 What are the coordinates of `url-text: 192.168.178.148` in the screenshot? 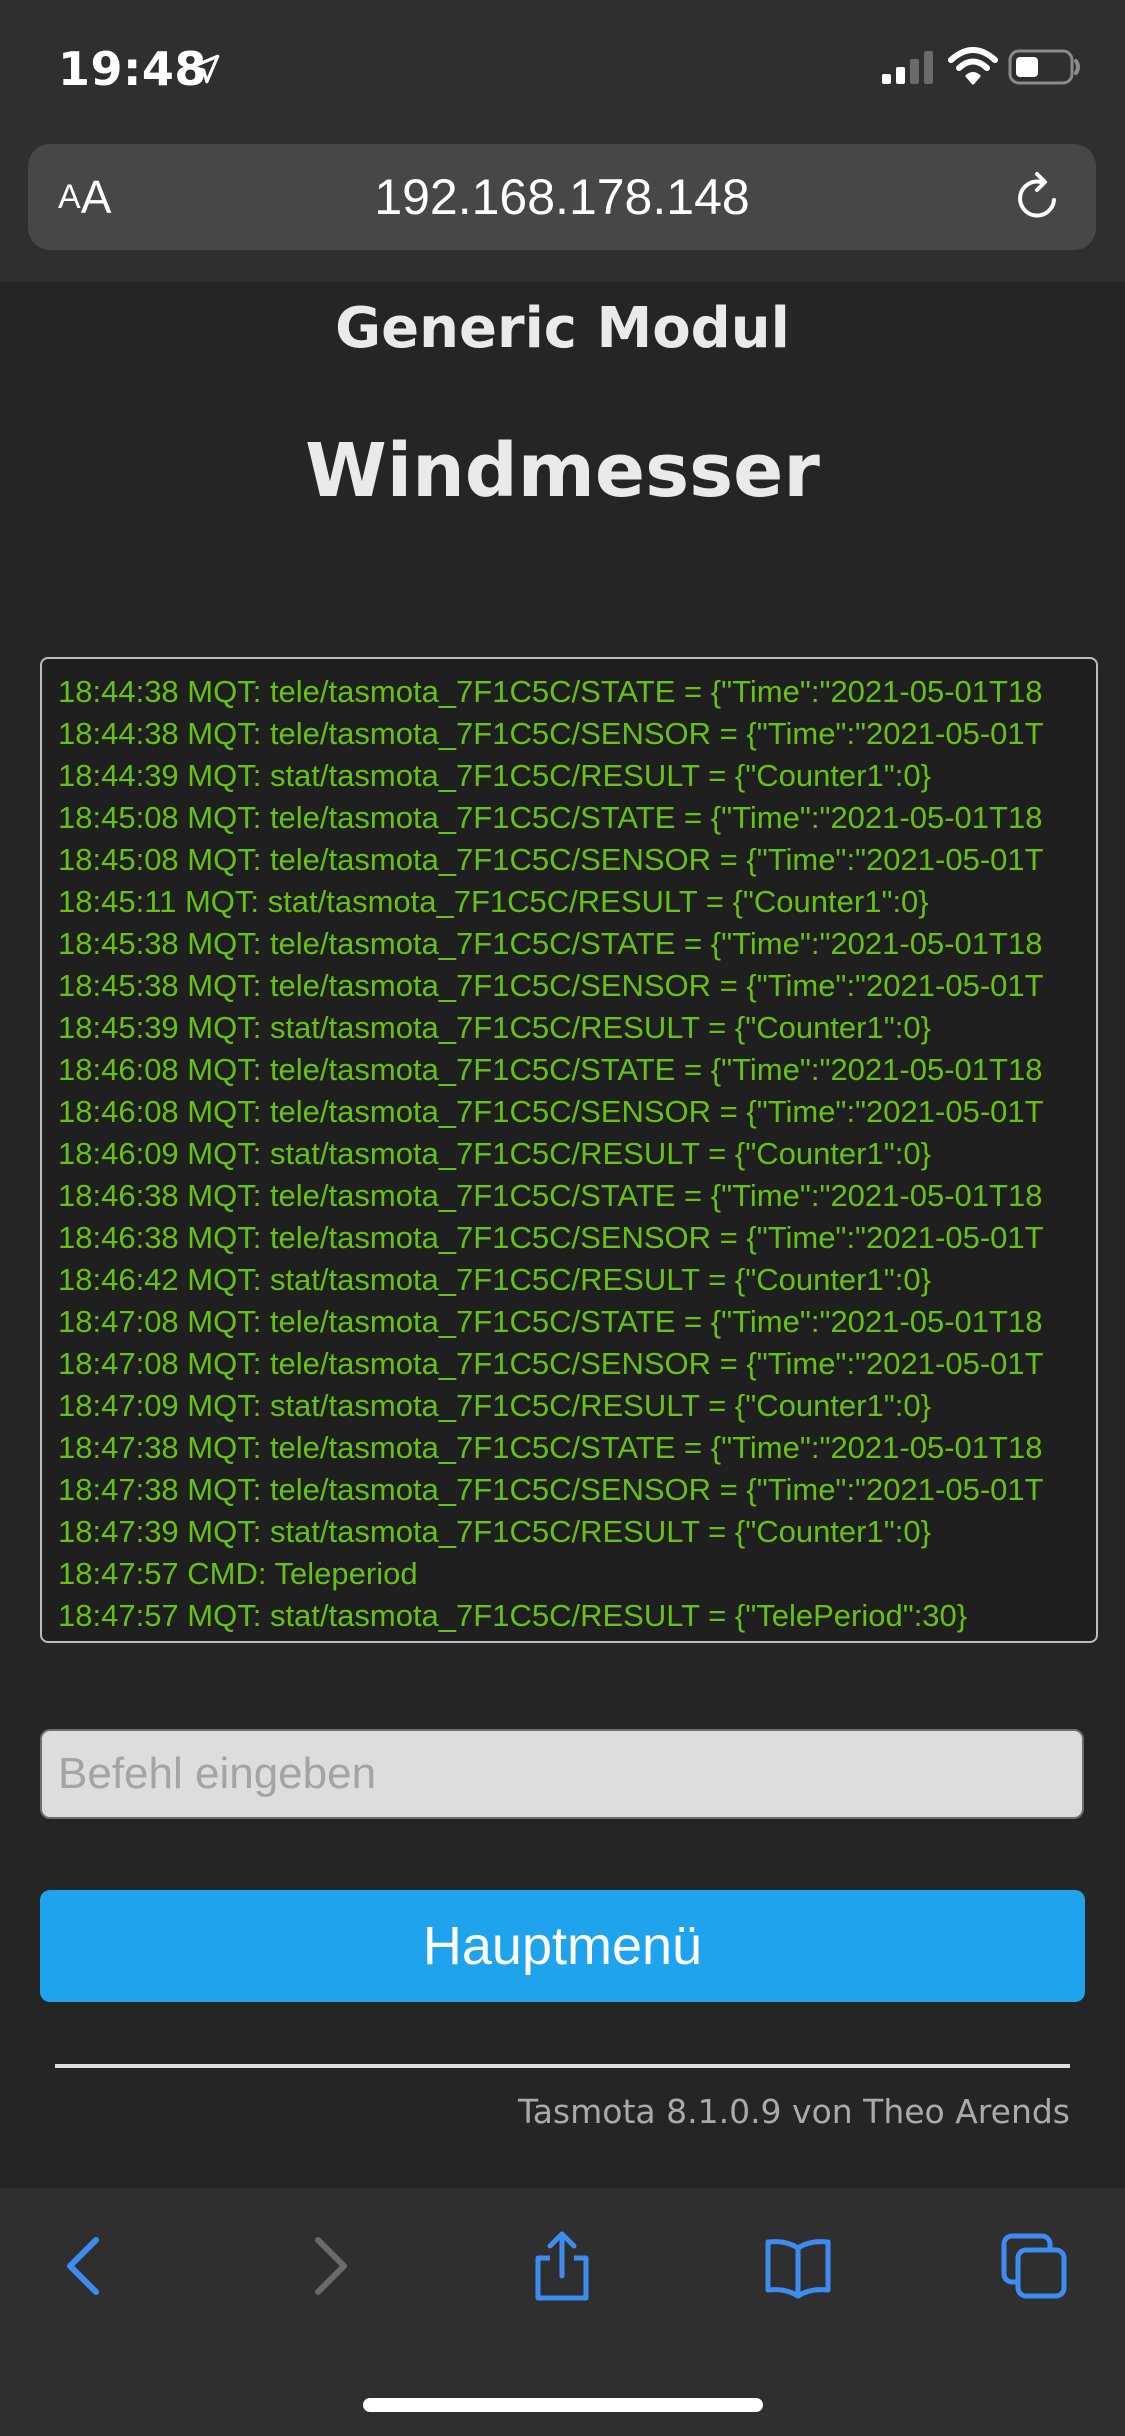 It's located at (562, 197).